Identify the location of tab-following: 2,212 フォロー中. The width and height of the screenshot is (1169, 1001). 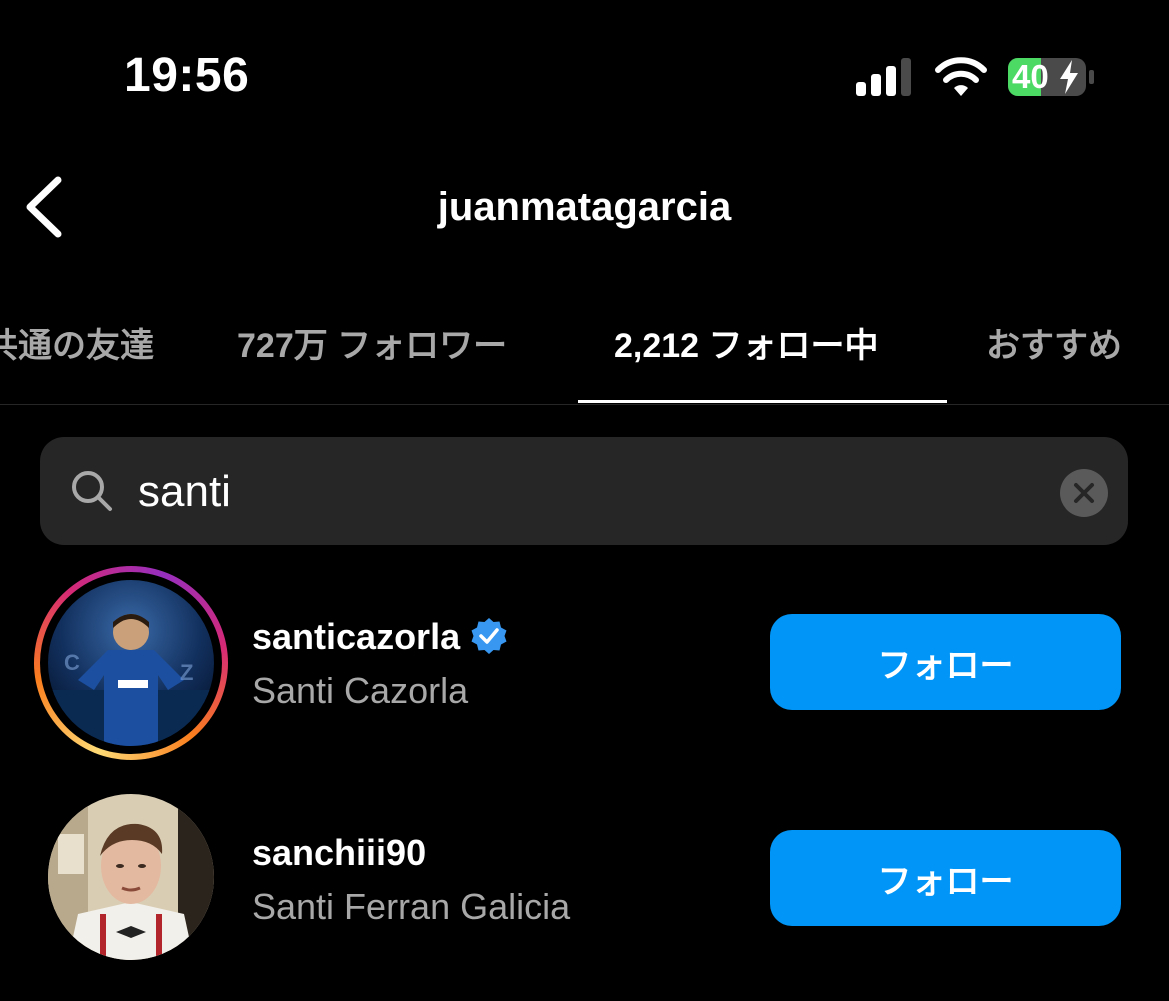
(746, 342).